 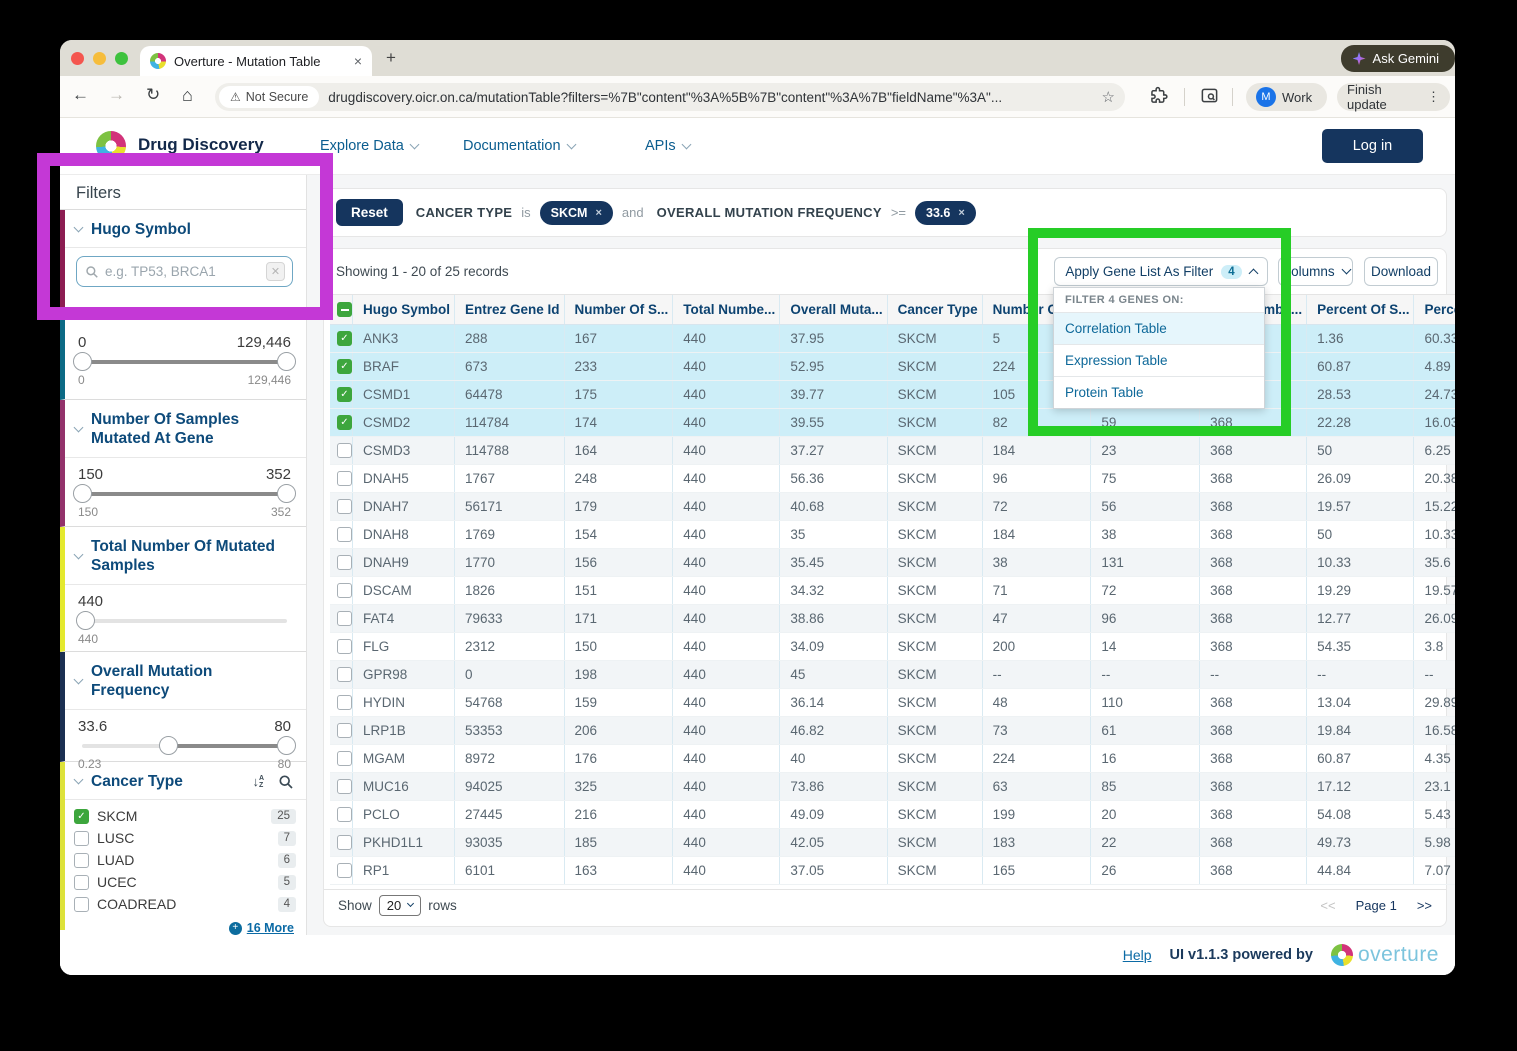 What do you see at coordinates (509, 394) in the screenshot?
I see `table-cell: 64478` at bounding box center [509, 394].